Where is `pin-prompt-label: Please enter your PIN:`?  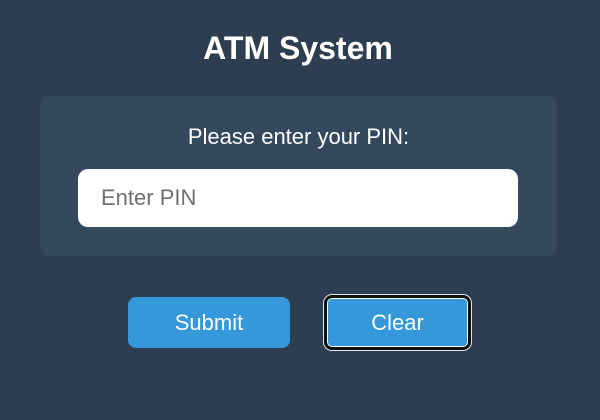
pin-prompt-label: Please enter your PIN: is located at coordinates (298, 136).